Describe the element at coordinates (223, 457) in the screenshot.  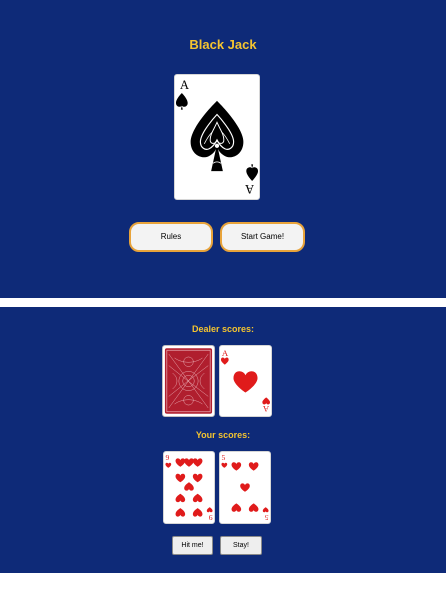
I see `five-rank-top: 5` at that location.